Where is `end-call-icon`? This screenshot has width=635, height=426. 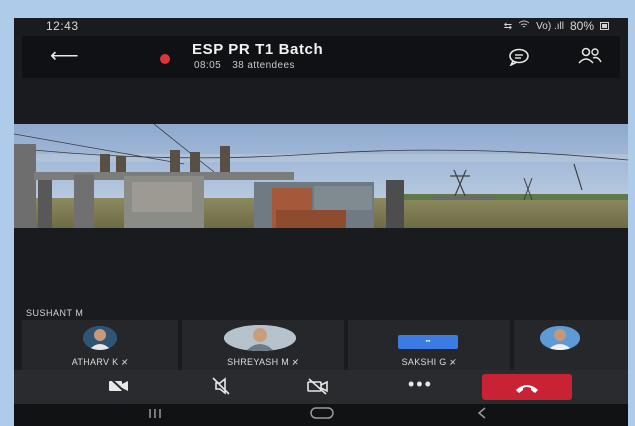 end-call-icon is located at coordinates (527, 390).